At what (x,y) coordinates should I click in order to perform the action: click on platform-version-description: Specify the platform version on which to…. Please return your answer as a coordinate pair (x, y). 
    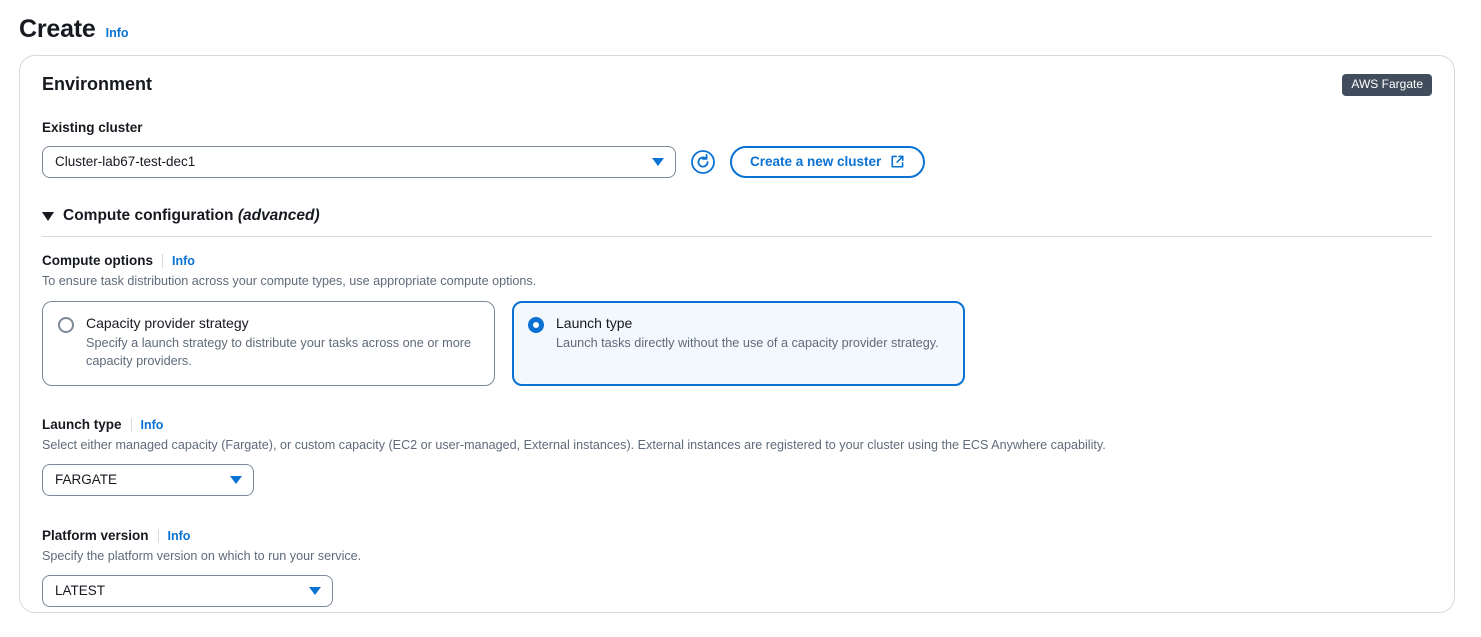
    Looking at the image, I should click on (202, 555).